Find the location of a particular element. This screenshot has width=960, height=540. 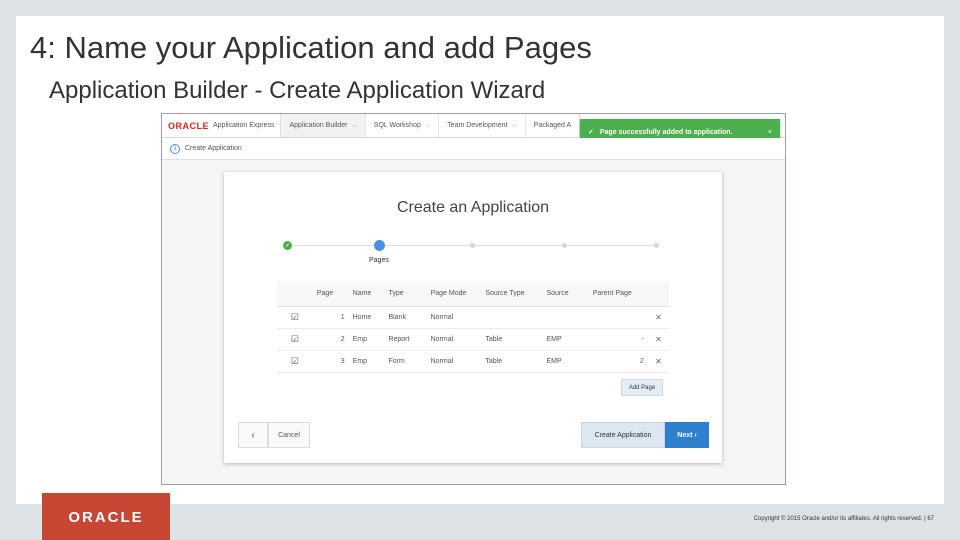

add-page-button: Add Page is located at coordinates (642, 387).